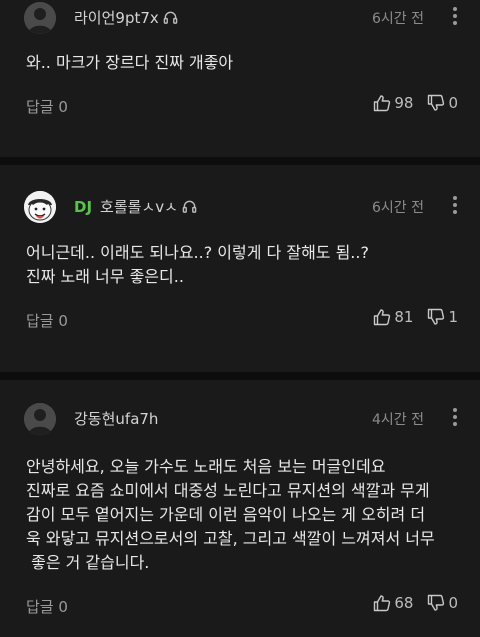 The width and height of the screenshot is (480, 637). Describe the element at coordinates (393, 603) in the screenshot. I see `like-button: 68` at that location.